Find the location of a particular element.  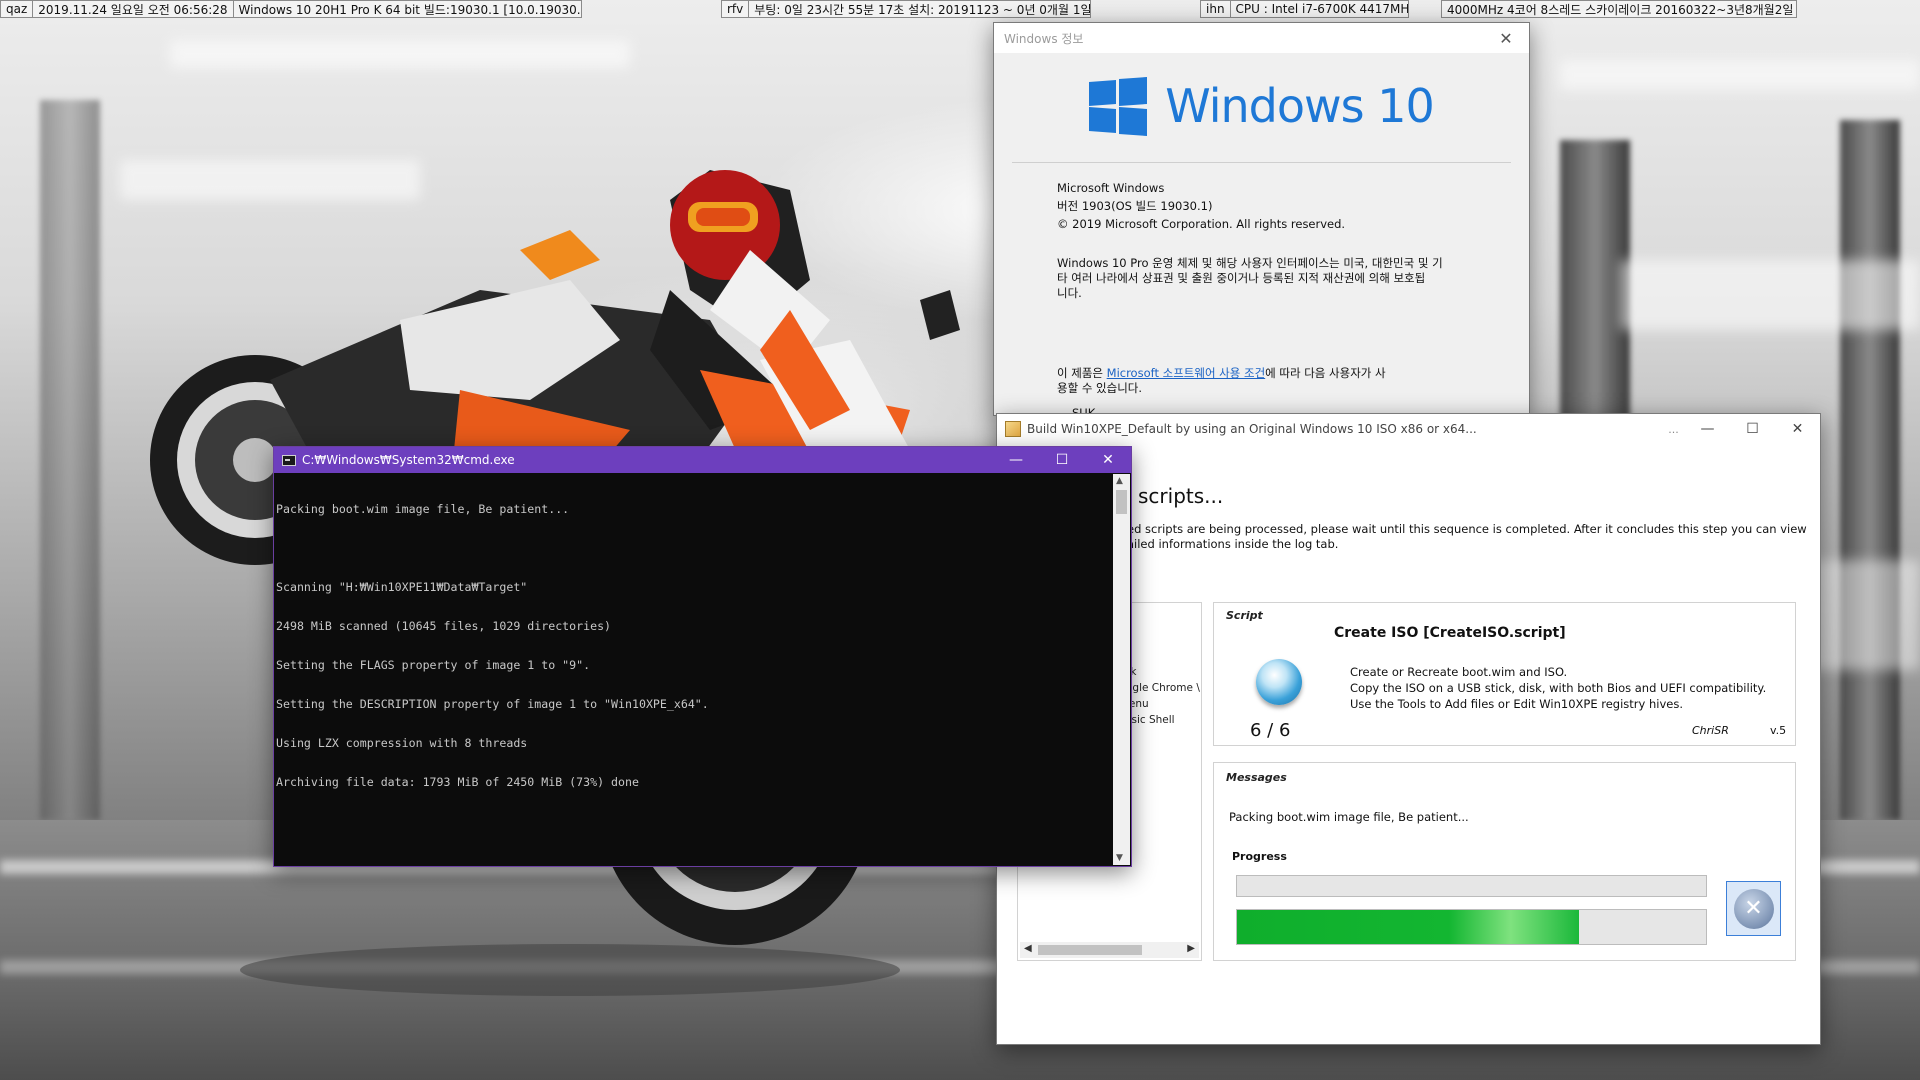

progress-label: Progress is located at coordinates (1259, 856).